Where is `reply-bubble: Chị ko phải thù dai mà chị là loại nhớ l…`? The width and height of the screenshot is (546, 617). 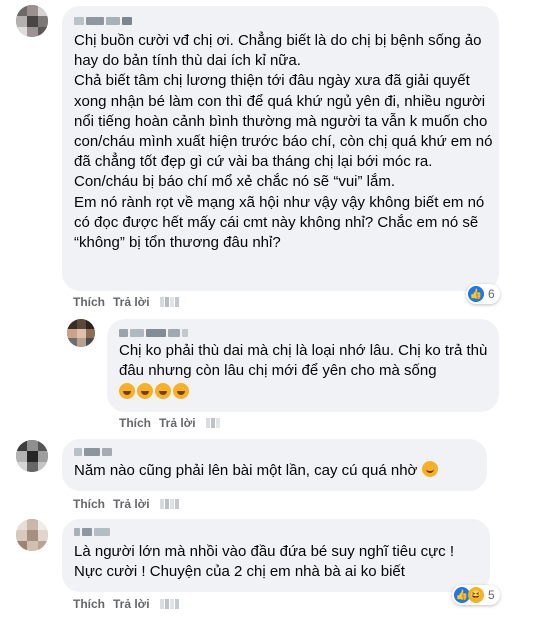 reply-bubble: Chị ko phải thù dai mà chị là loại nhớ l… is located at coordinates (303, 365).